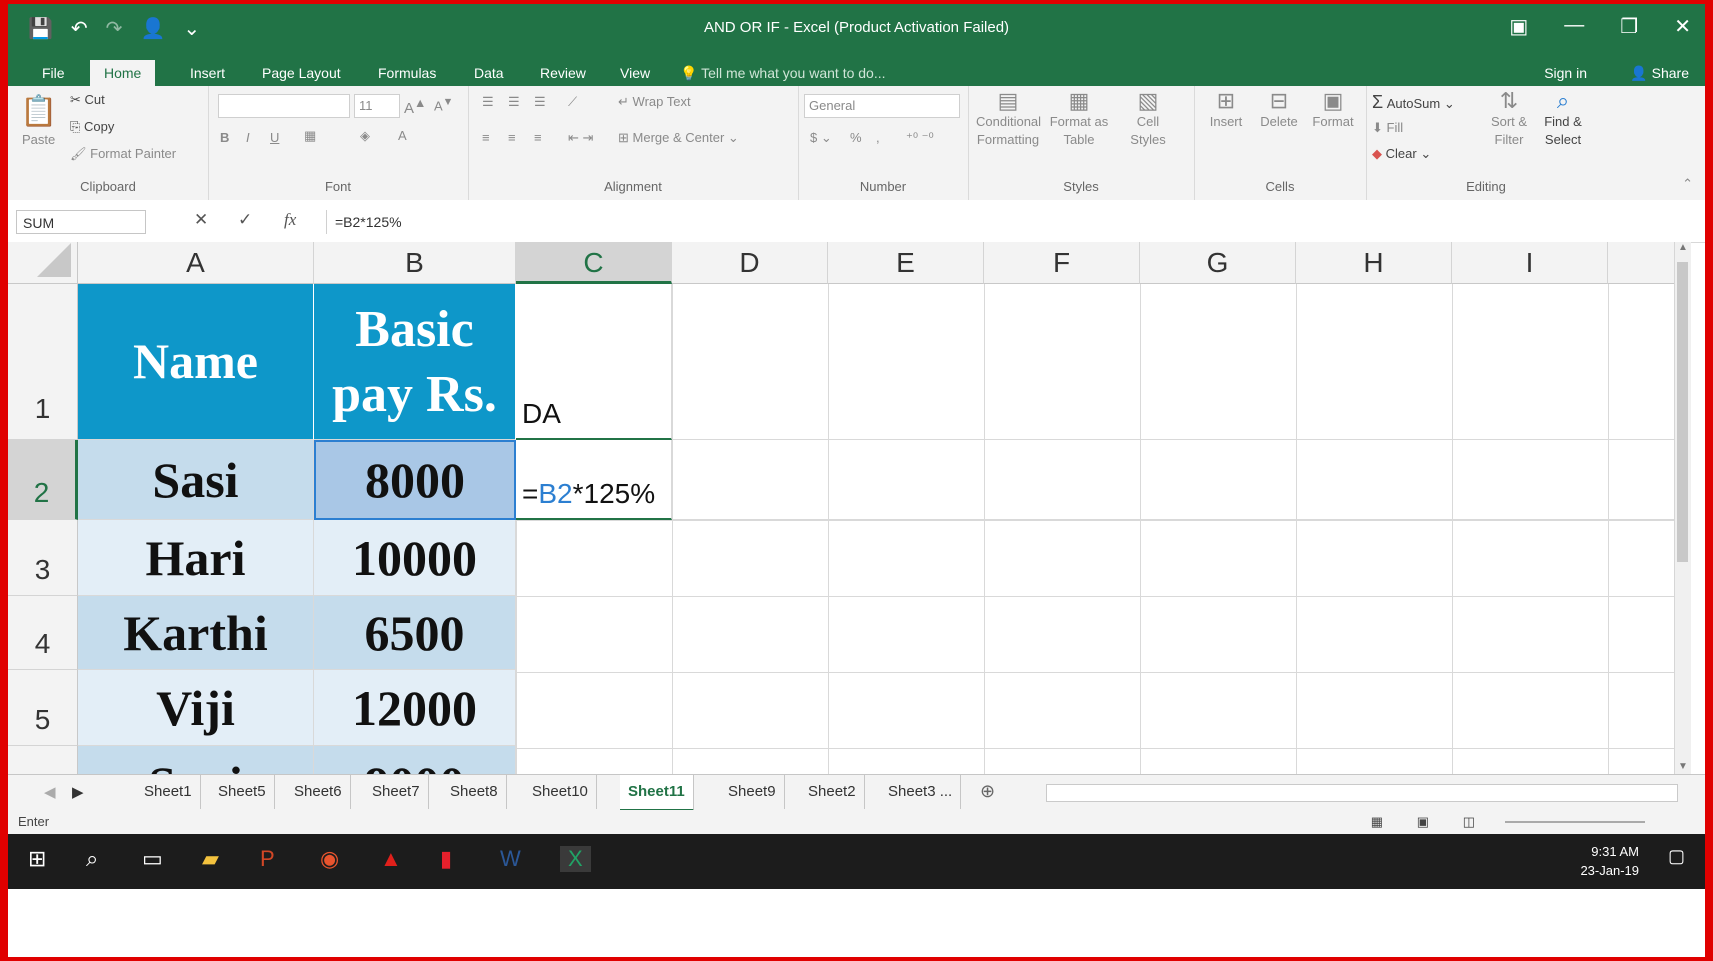 The width and height of the screenshot is (1713, 961). I want to click on cell-a3: Hari, so click(196, 558).